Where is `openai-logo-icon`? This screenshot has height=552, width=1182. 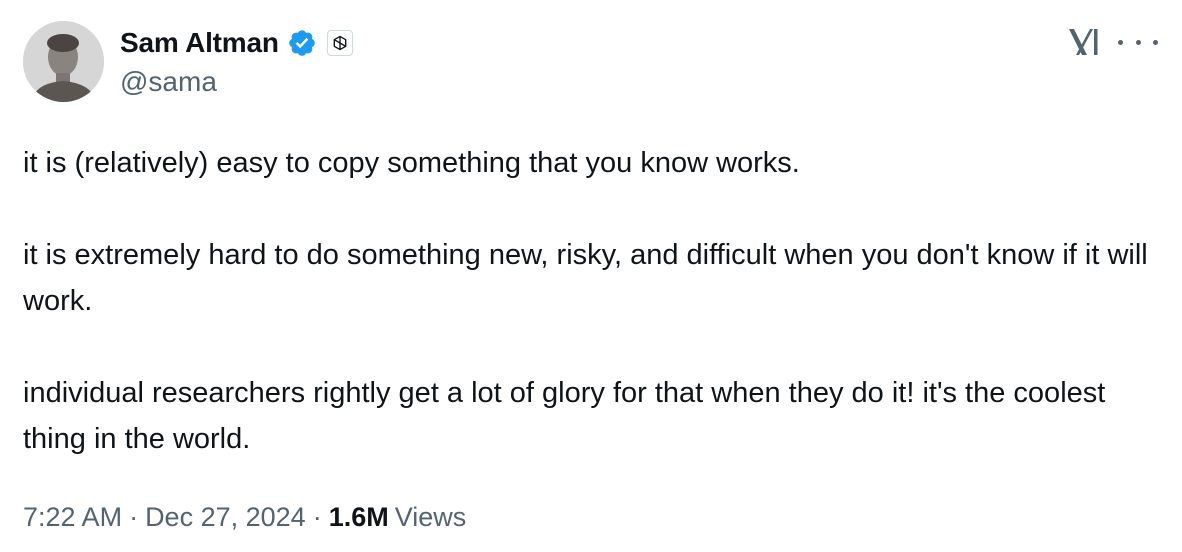 openai-logo-icon is located at coordinates (339, 43).